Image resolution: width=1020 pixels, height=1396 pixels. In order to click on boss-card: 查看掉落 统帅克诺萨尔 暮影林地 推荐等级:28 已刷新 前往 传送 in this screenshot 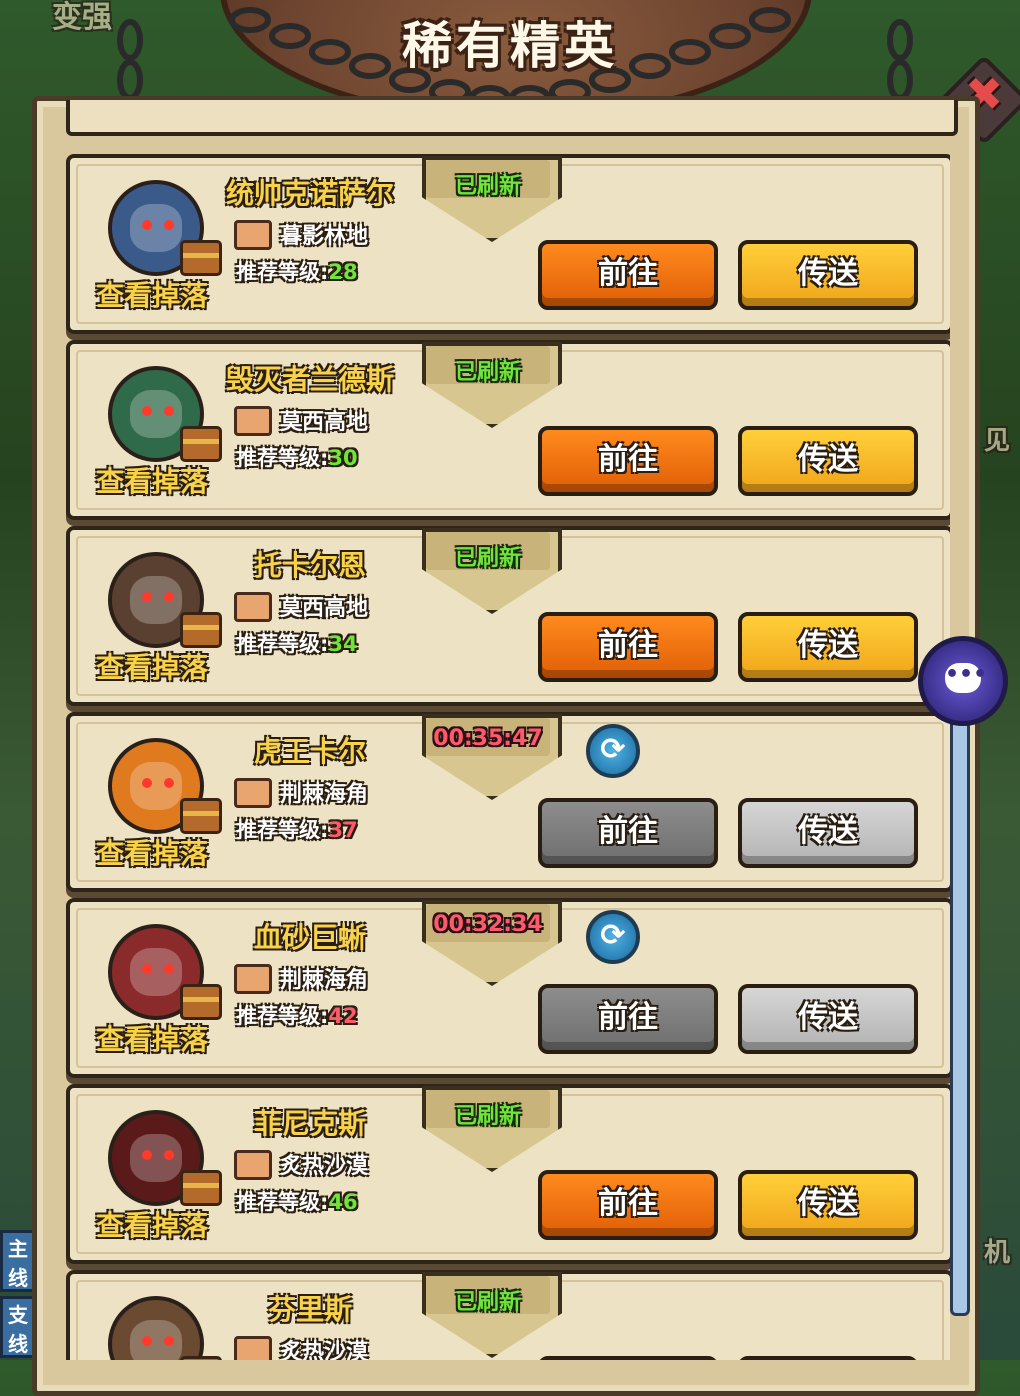, I will do `click(508, 244)`.